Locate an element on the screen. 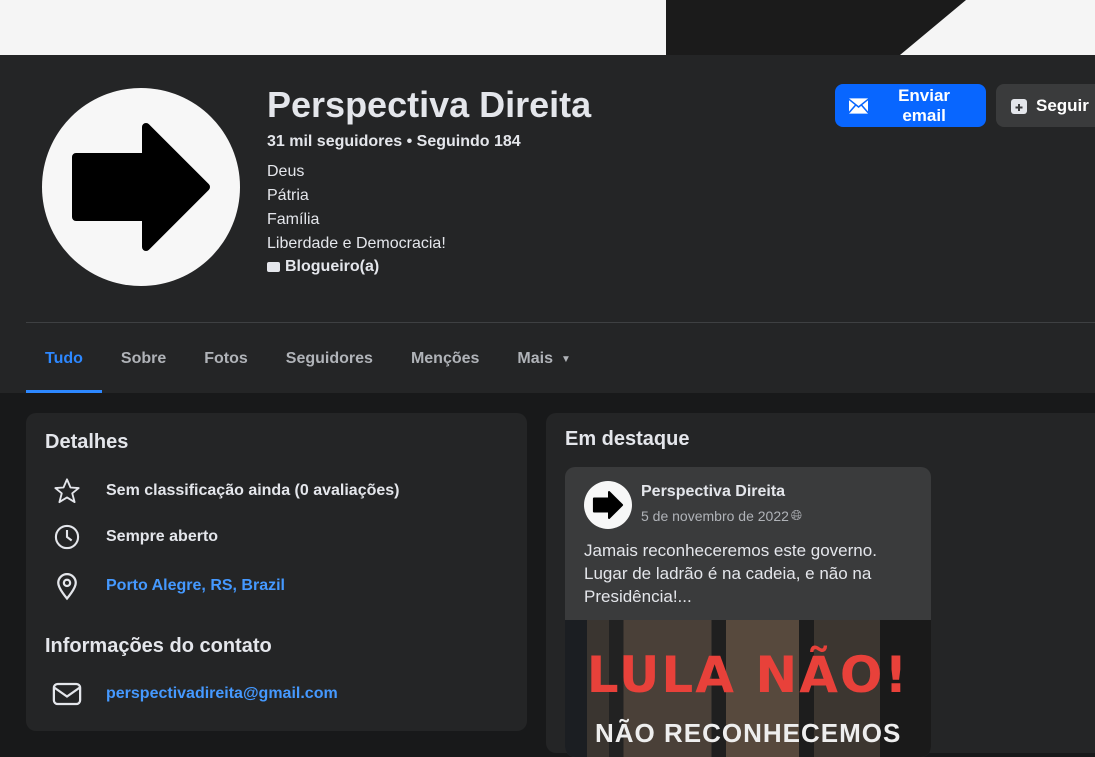 The image size is (1095, 757). tab-fotos: Fotos is located at coordinates (226, 359).